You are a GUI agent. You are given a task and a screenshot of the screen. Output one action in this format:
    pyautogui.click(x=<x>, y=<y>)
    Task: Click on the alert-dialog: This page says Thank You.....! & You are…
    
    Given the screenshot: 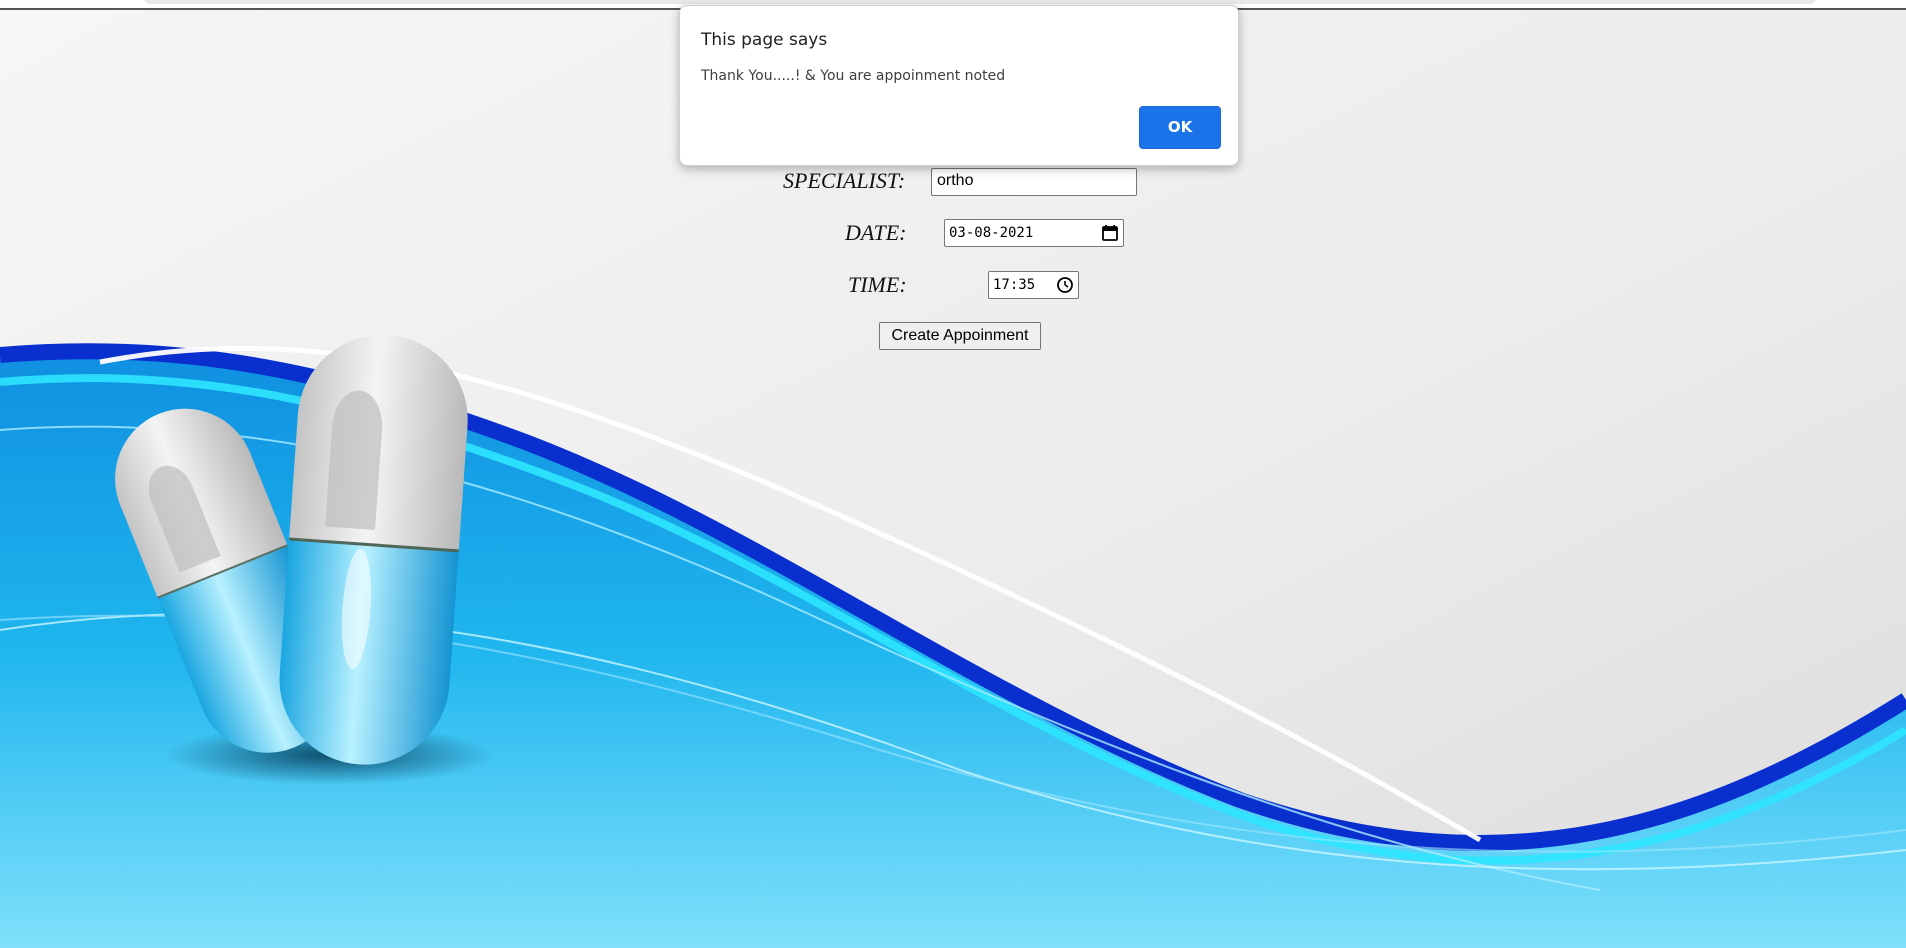 What is the action you would take?
    pyautogui.click(x=959, y=85)
    